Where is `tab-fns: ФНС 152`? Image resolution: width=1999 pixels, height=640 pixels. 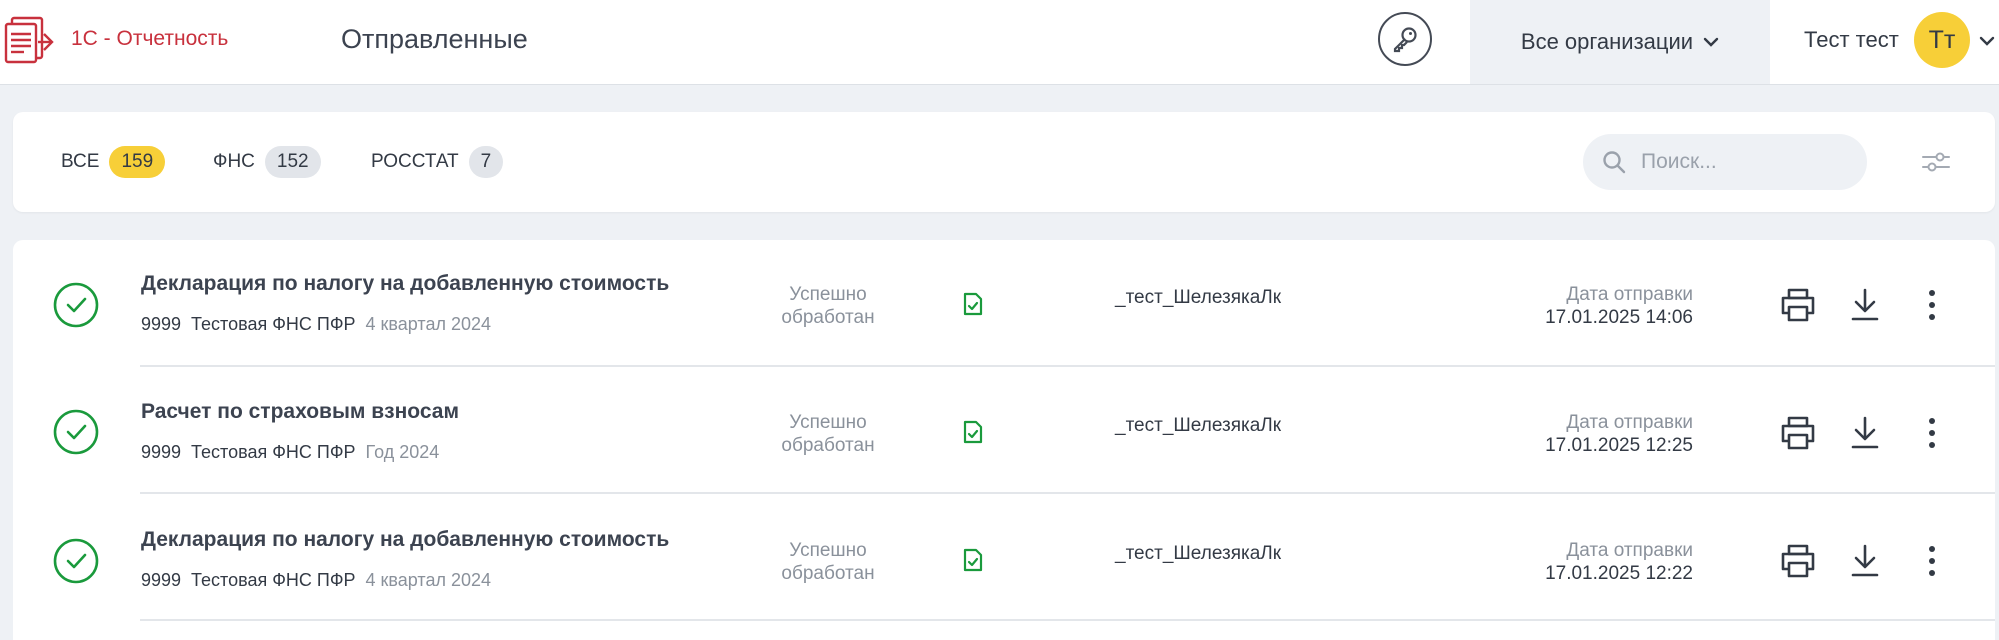
tab-fns: ФНС 152 is located at coordinates (267, 162).